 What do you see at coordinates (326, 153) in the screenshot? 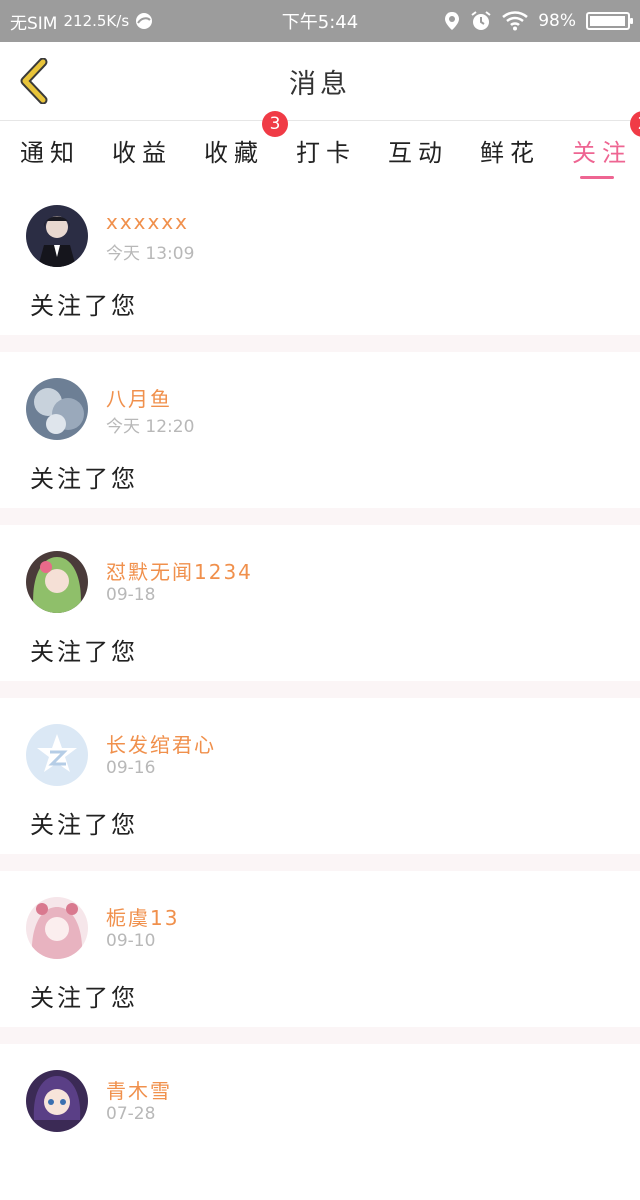
I see `tab-label: 打卡` at bounding box center [326, 153].